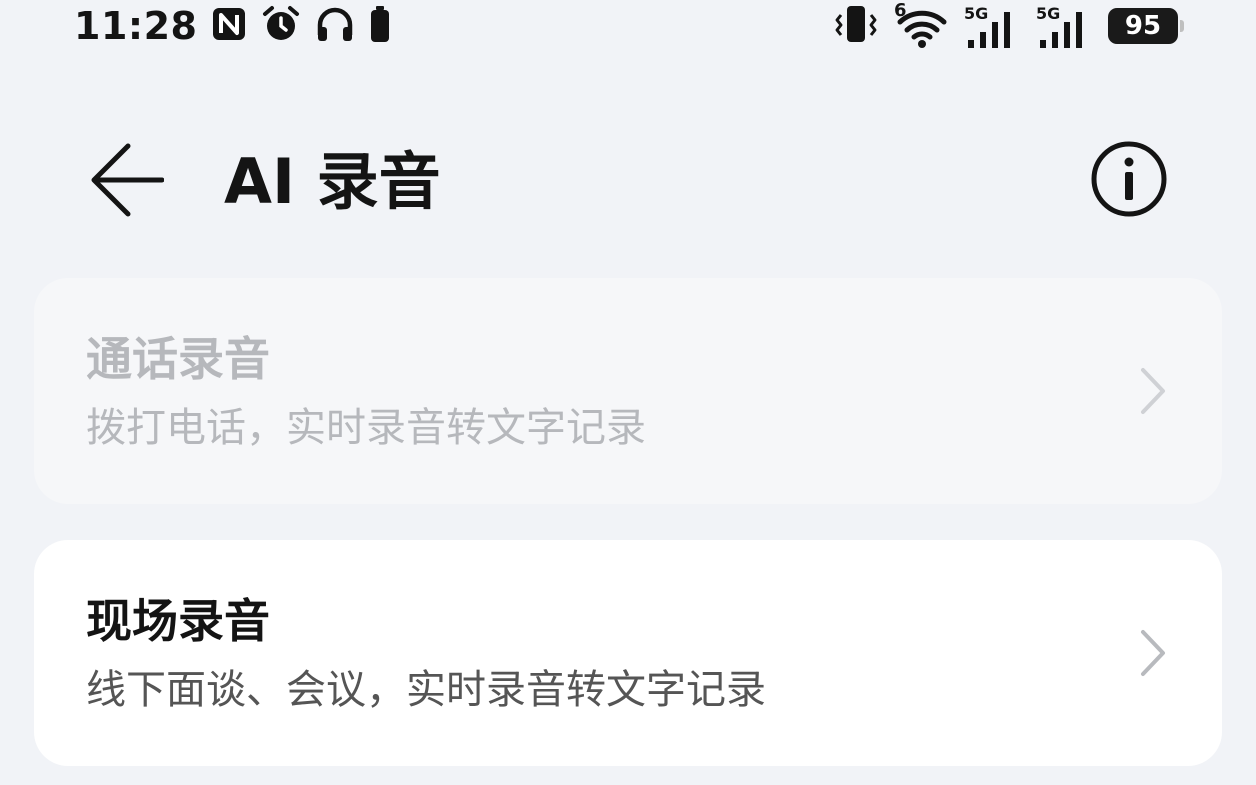  Describe the element at coordinates (856, 26) in the screenshot. I see `vibrate-icon` at that location.